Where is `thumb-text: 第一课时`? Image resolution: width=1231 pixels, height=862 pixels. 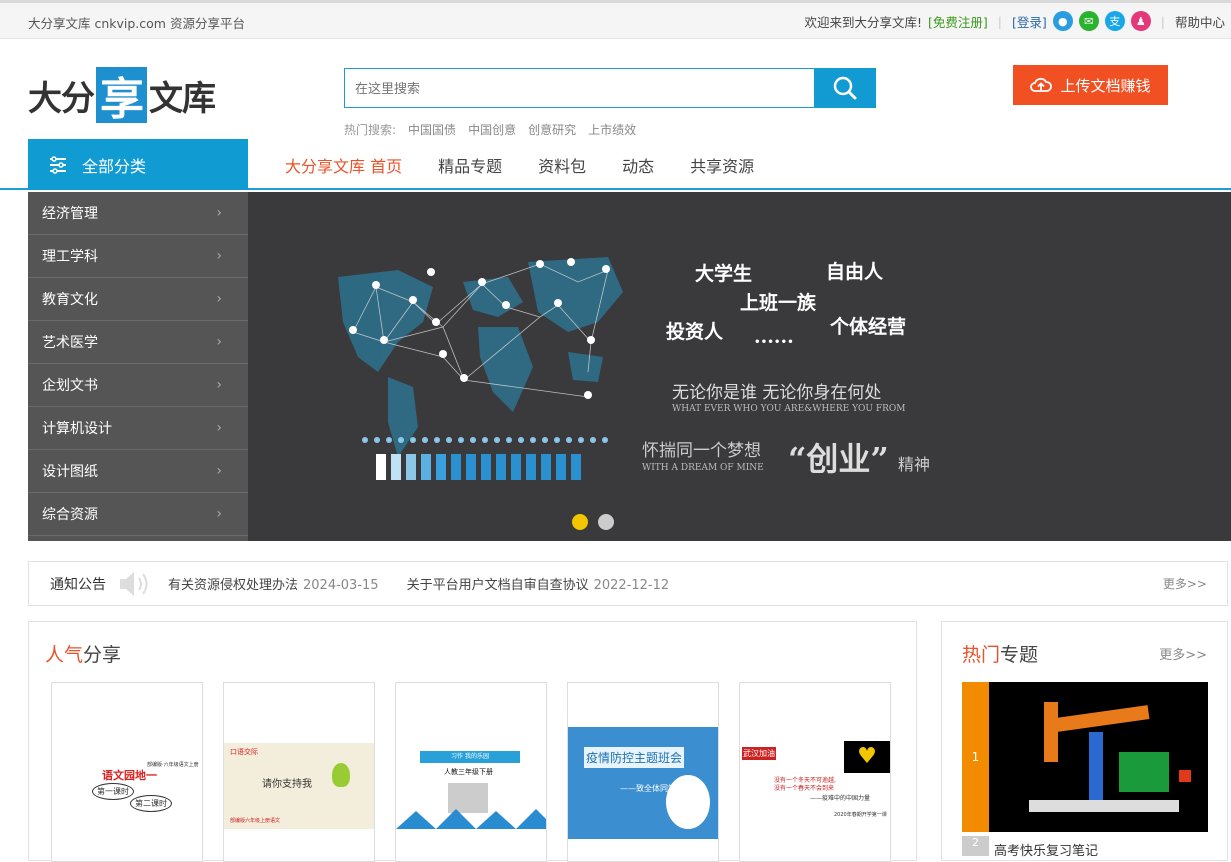
thumb-text: 第一课时 is located at coordinates (113, 791).